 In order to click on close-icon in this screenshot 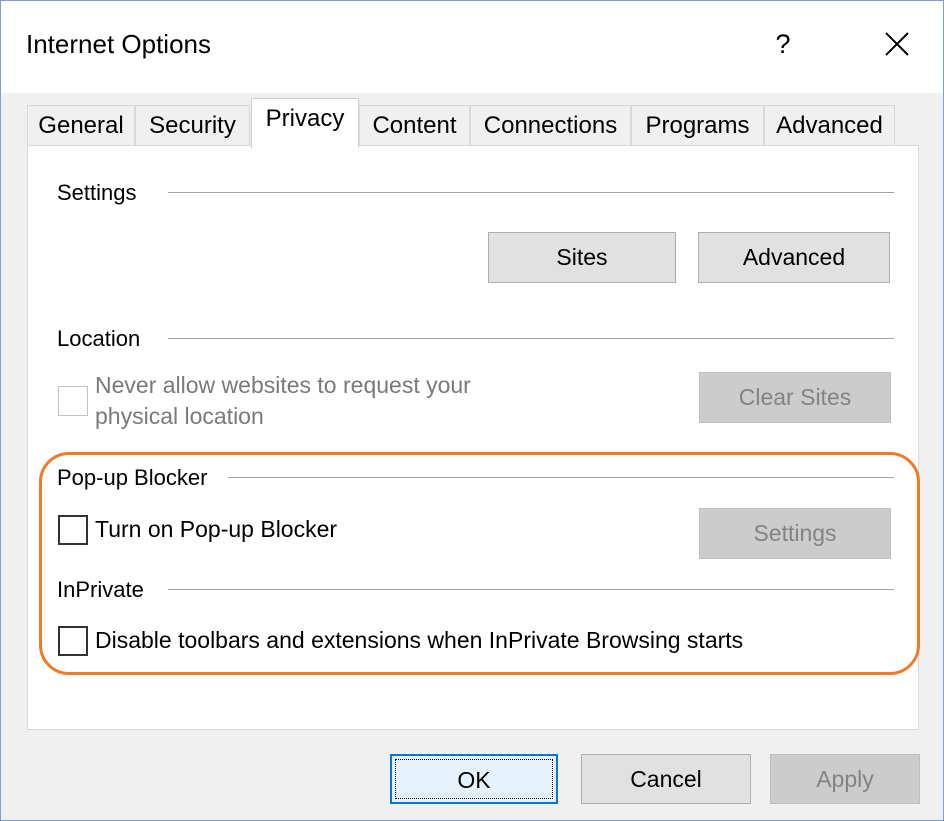, I will do `click(897, 44)`.